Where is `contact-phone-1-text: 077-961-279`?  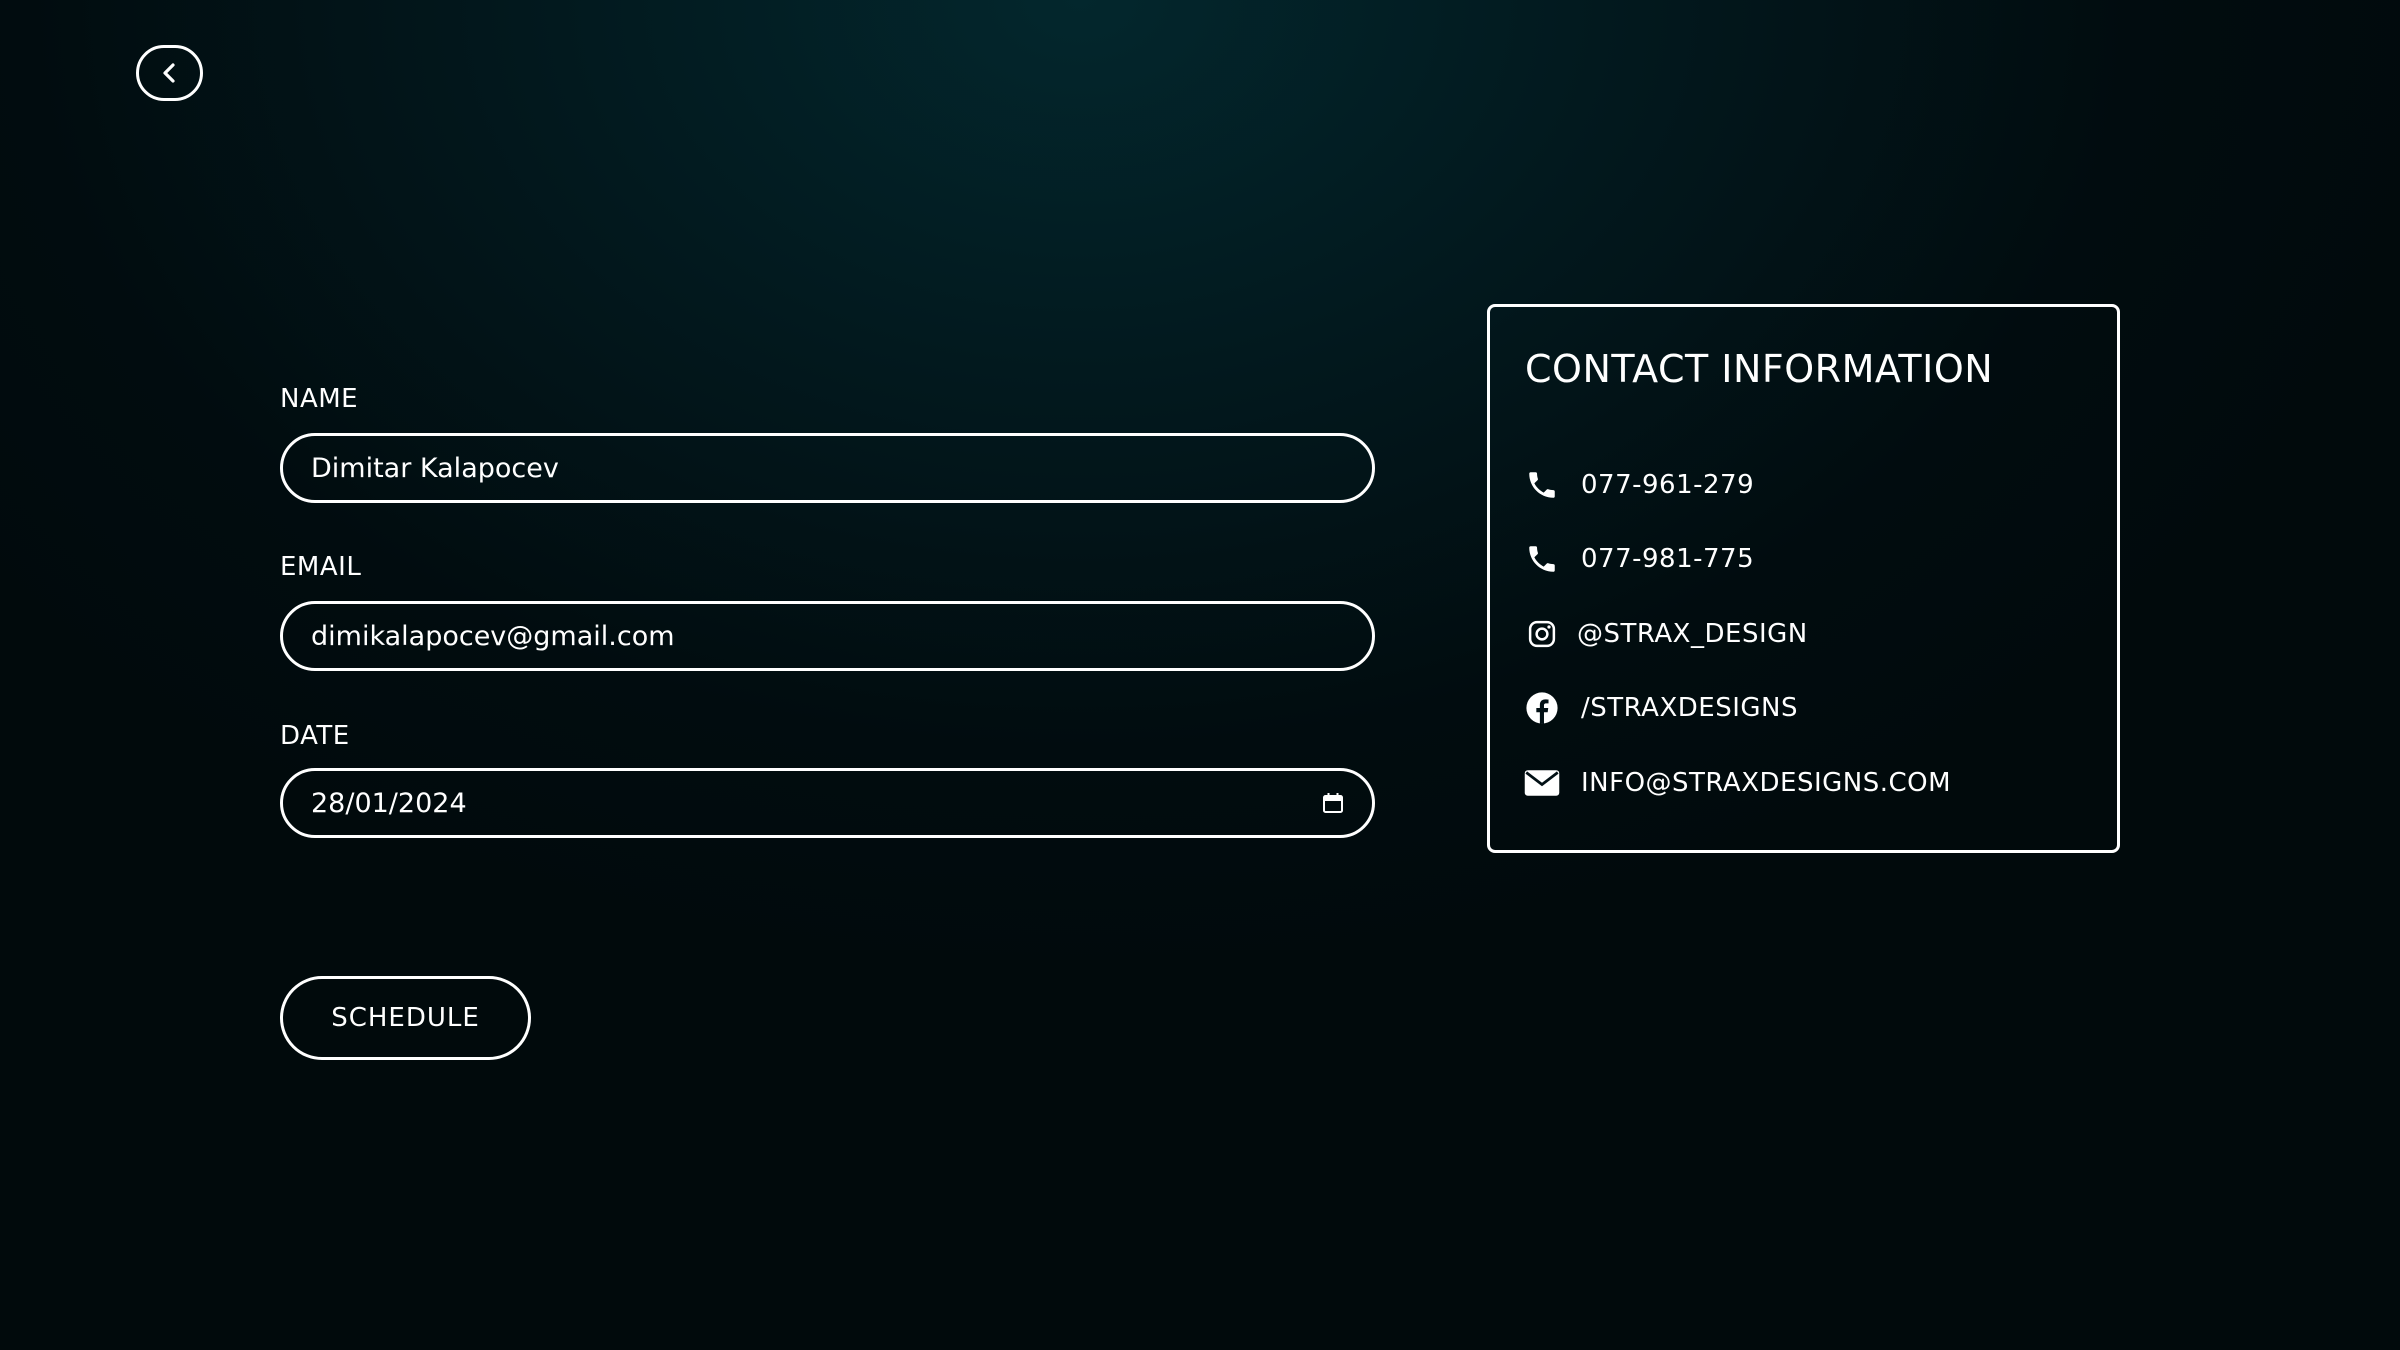 contact-phone-1-text: 077-961-279 is located at coordinates (1668, 485).